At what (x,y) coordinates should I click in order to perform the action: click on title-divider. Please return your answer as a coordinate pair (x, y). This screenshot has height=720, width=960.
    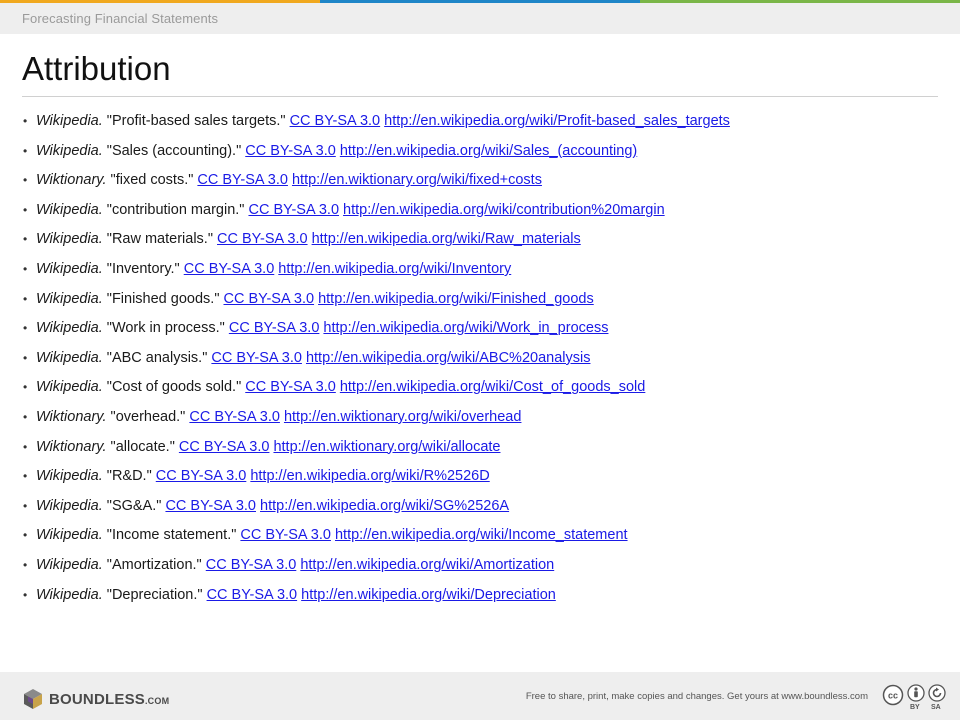
    Looking at the image, I should click on (480, 96).